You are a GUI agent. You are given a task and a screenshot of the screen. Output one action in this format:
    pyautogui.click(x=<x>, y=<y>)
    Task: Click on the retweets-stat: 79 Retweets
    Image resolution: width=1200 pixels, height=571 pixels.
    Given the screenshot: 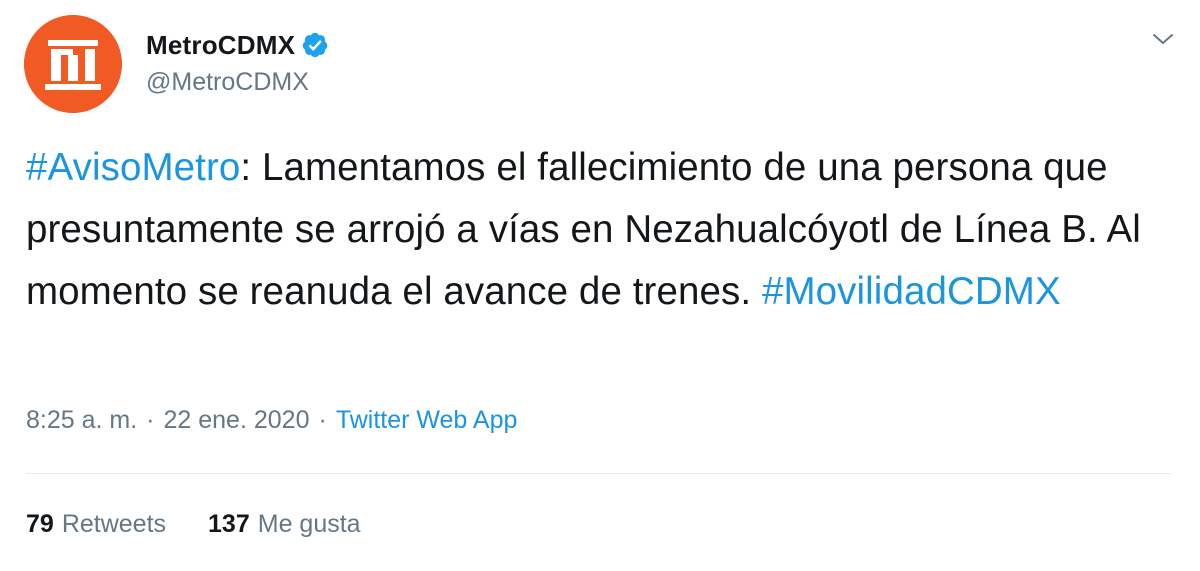 What is the action you would take?
    pyautogui.click(x=96, y=524)
    